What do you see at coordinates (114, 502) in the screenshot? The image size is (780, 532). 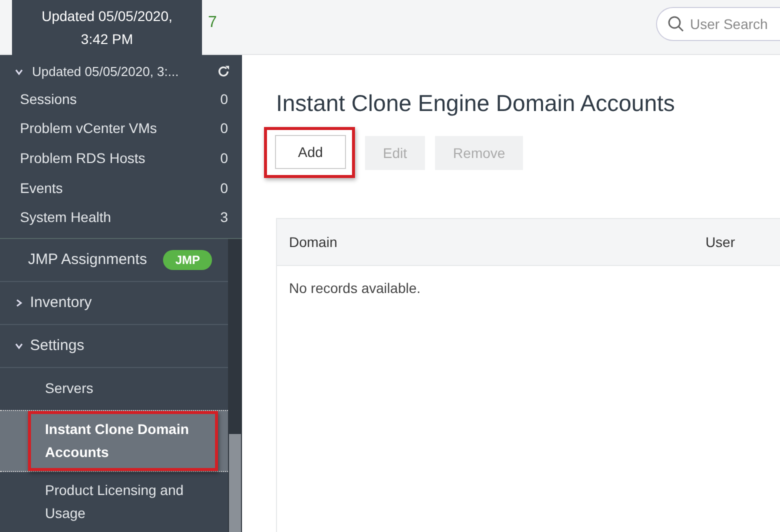 I see `nav-subitem: Product Licensing and Usage` at bounding box center [114, 502].